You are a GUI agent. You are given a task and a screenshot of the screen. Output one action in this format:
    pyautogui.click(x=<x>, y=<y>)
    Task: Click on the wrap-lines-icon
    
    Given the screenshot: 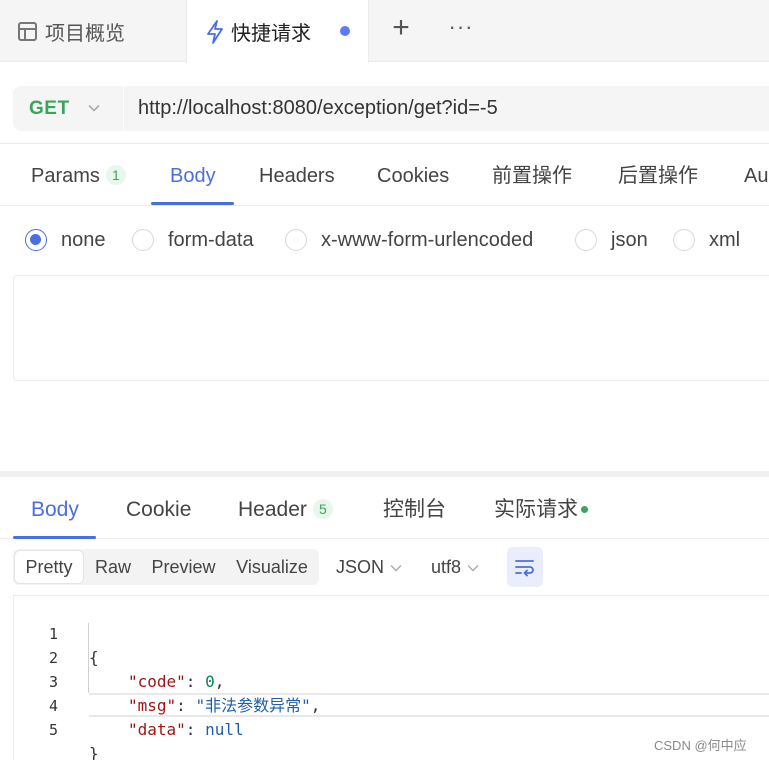 What is the action you would take?
    pyautogui.click(x=524, y=568)
    